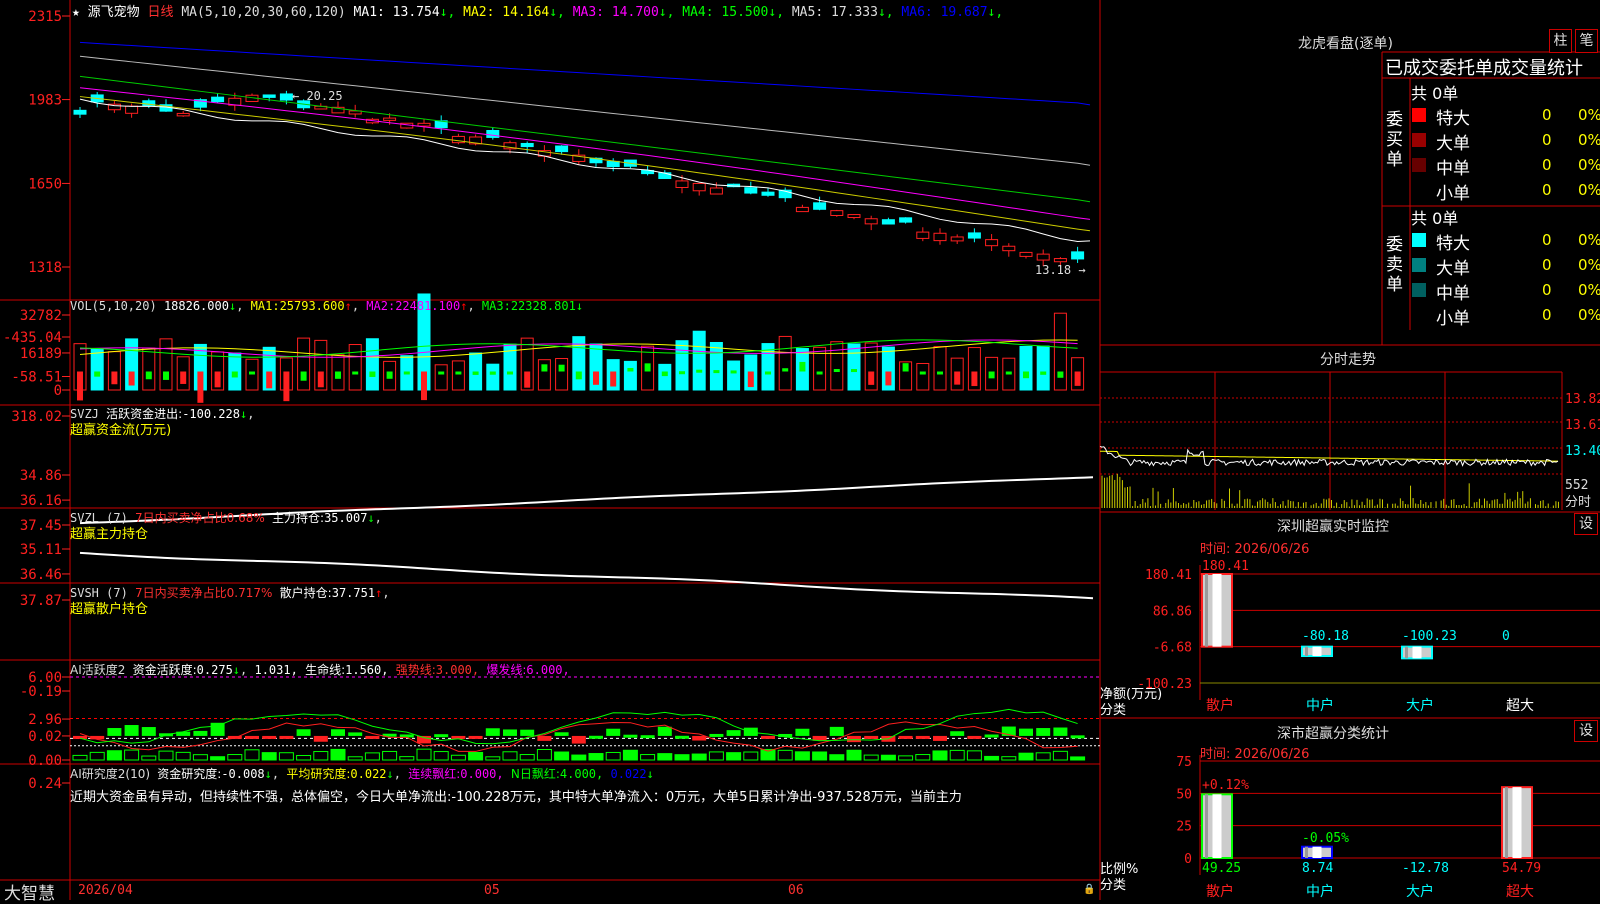 The image size is (1600, 904). What do you see at coordinates (1586, 41) in the screenshot?
I see `tick-view-button: 笔` at bounding box center [1586, 41].